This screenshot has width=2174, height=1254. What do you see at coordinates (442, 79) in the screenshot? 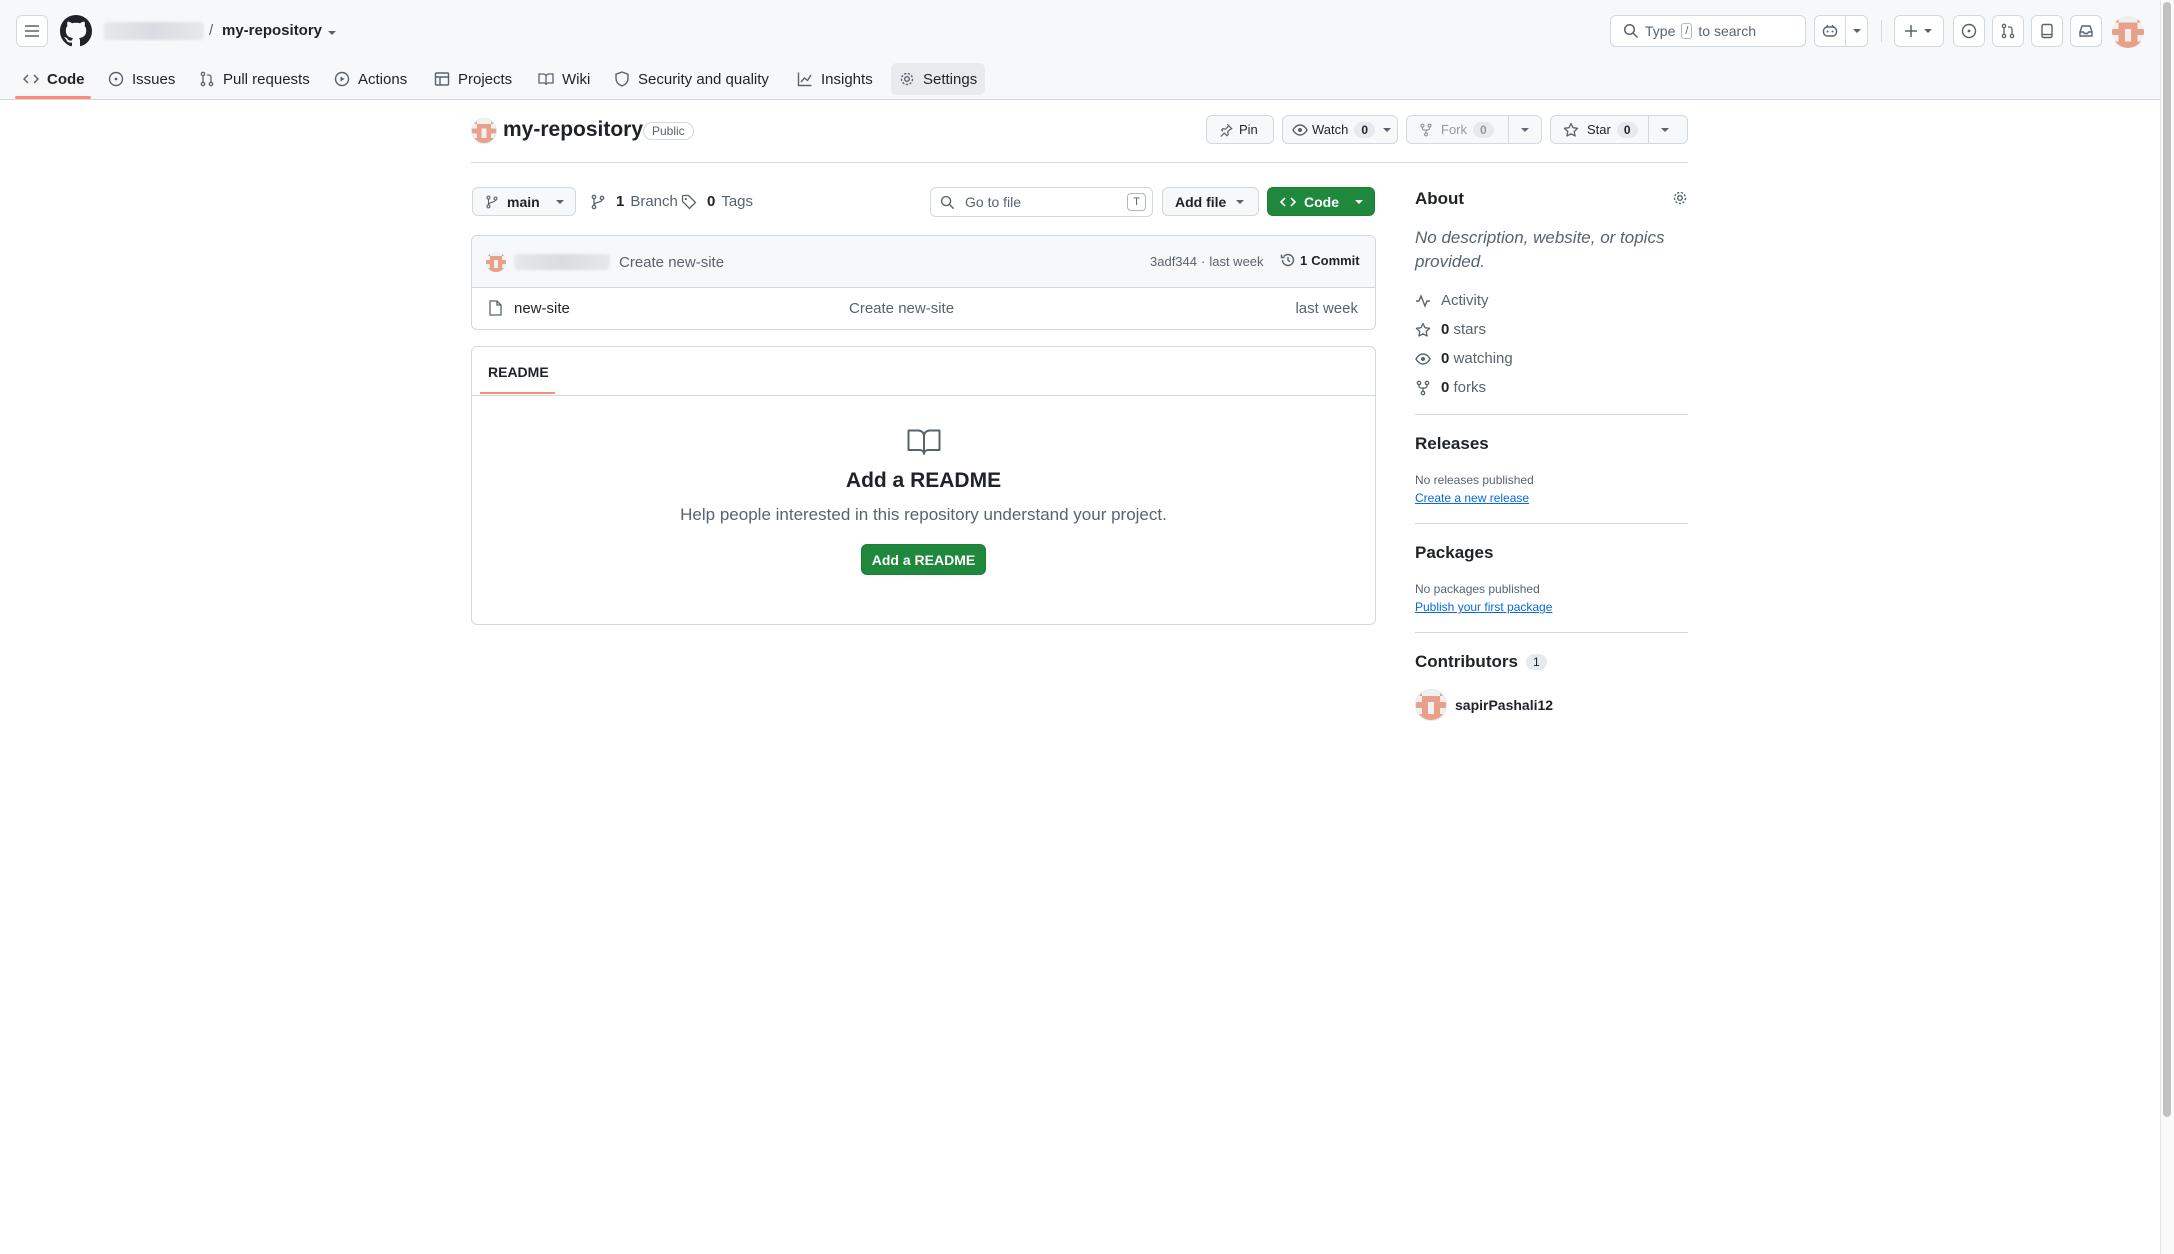
I see `table-icon` at bounding box center [442, 79].